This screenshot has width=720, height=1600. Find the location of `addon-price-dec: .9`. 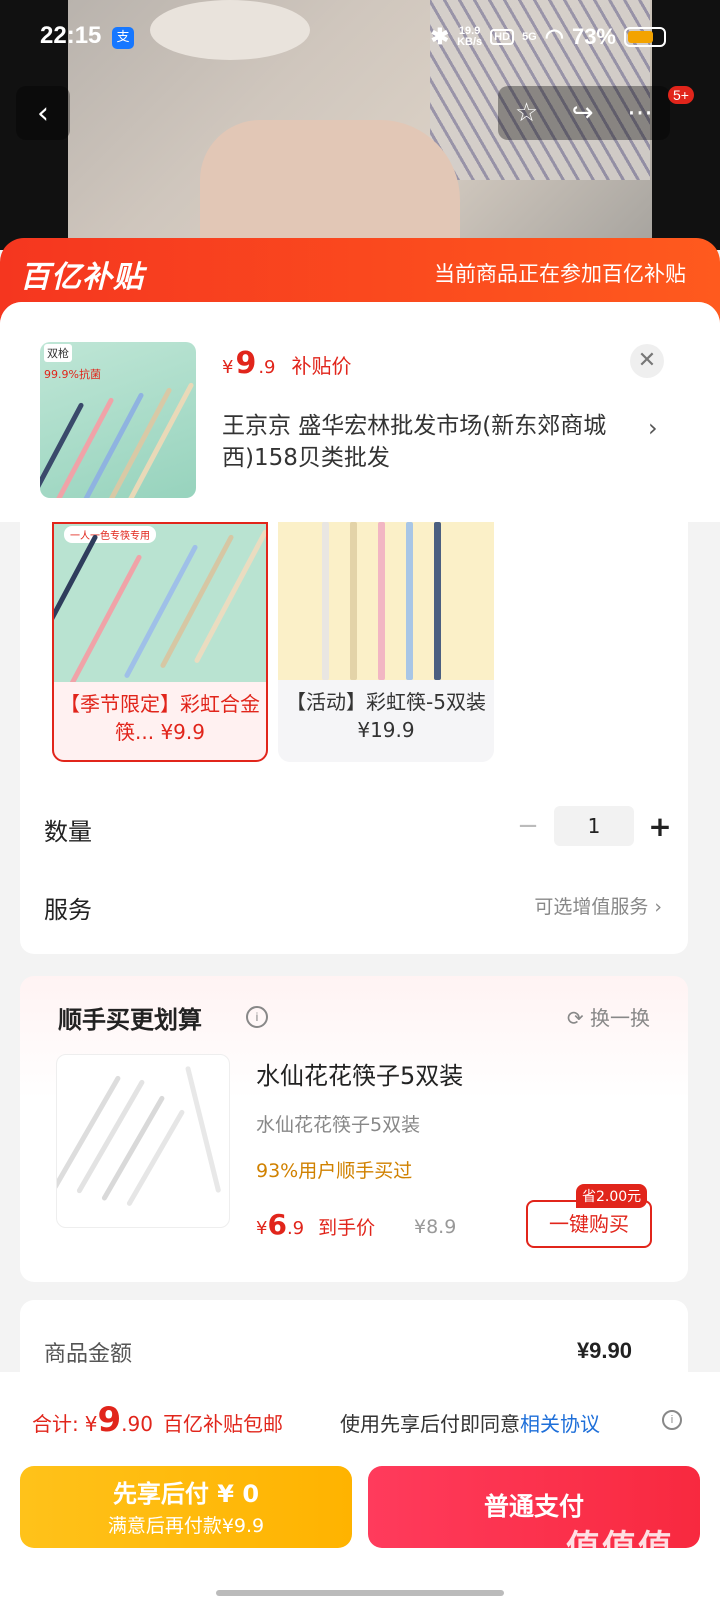

addon-price-dec: .9 is located at coordinates (295, 1228).